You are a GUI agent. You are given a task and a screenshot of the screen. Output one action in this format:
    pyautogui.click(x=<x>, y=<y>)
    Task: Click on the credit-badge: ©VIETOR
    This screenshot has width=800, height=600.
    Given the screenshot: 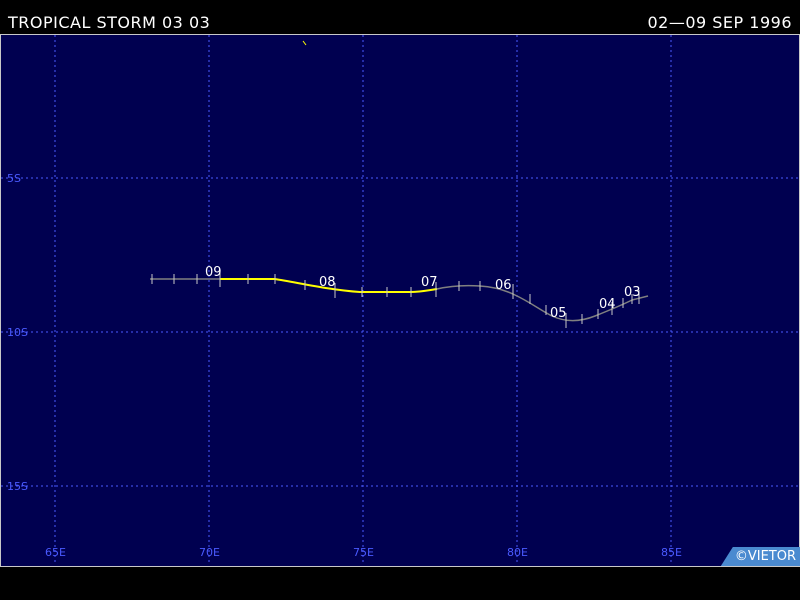 What is the action you would take?
    pyautogui.click(x=760, y=556)
    